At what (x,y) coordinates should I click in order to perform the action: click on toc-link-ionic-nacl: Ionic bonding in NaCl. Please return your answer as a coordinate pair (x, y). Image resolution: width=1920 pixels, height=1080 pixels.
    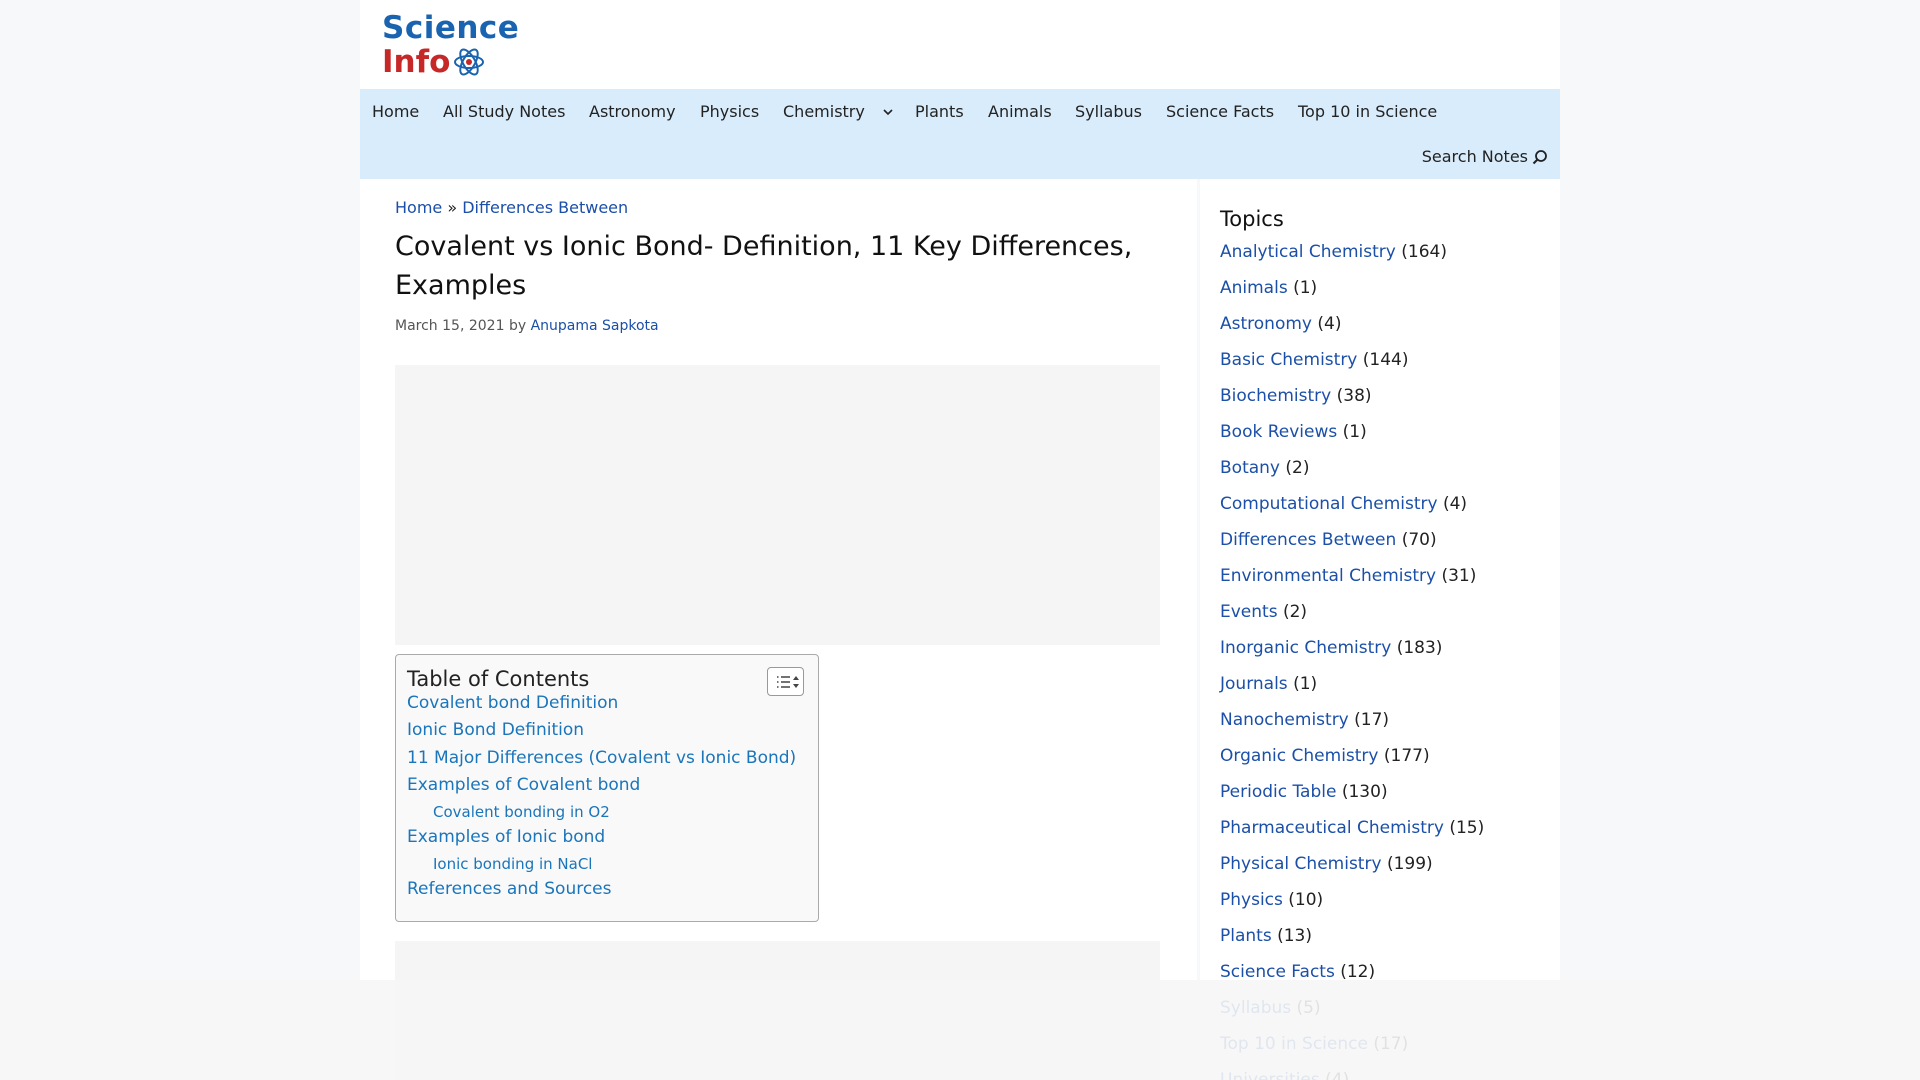
    Looking at the image, I should click on (512, 864).